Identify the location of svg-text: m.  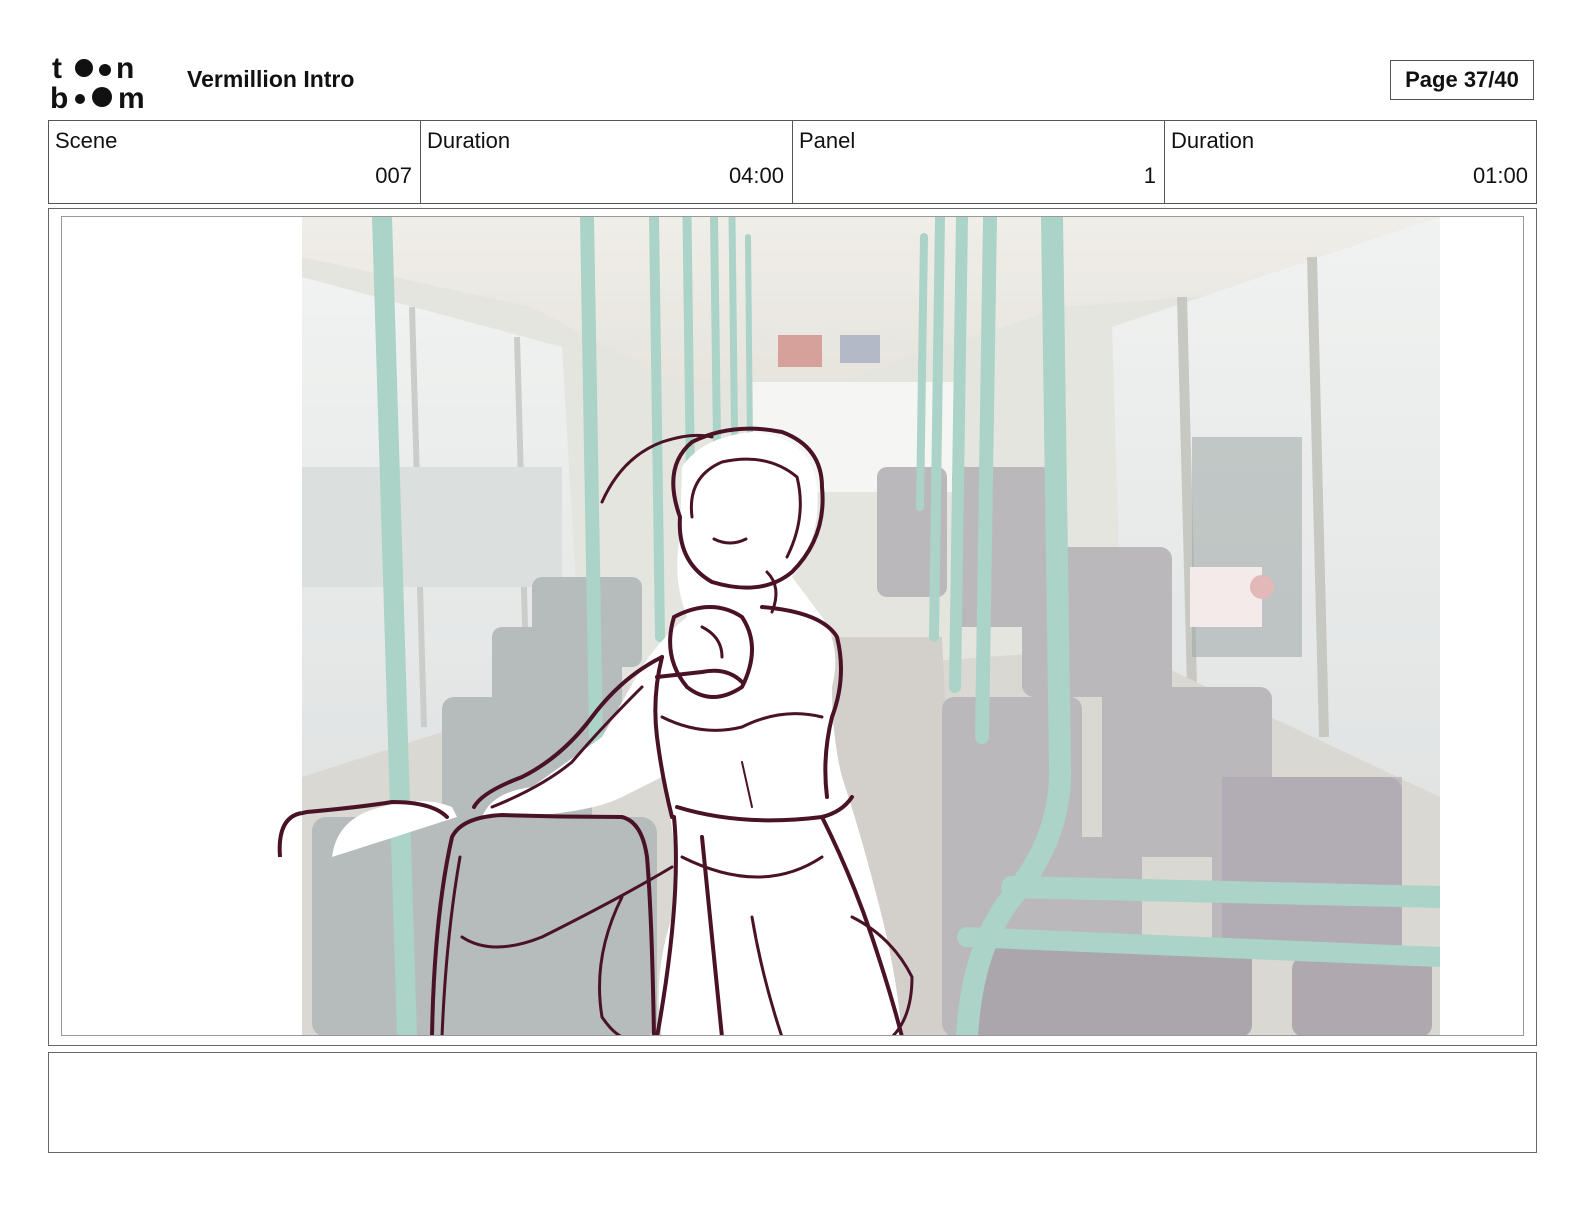
(131, 97).